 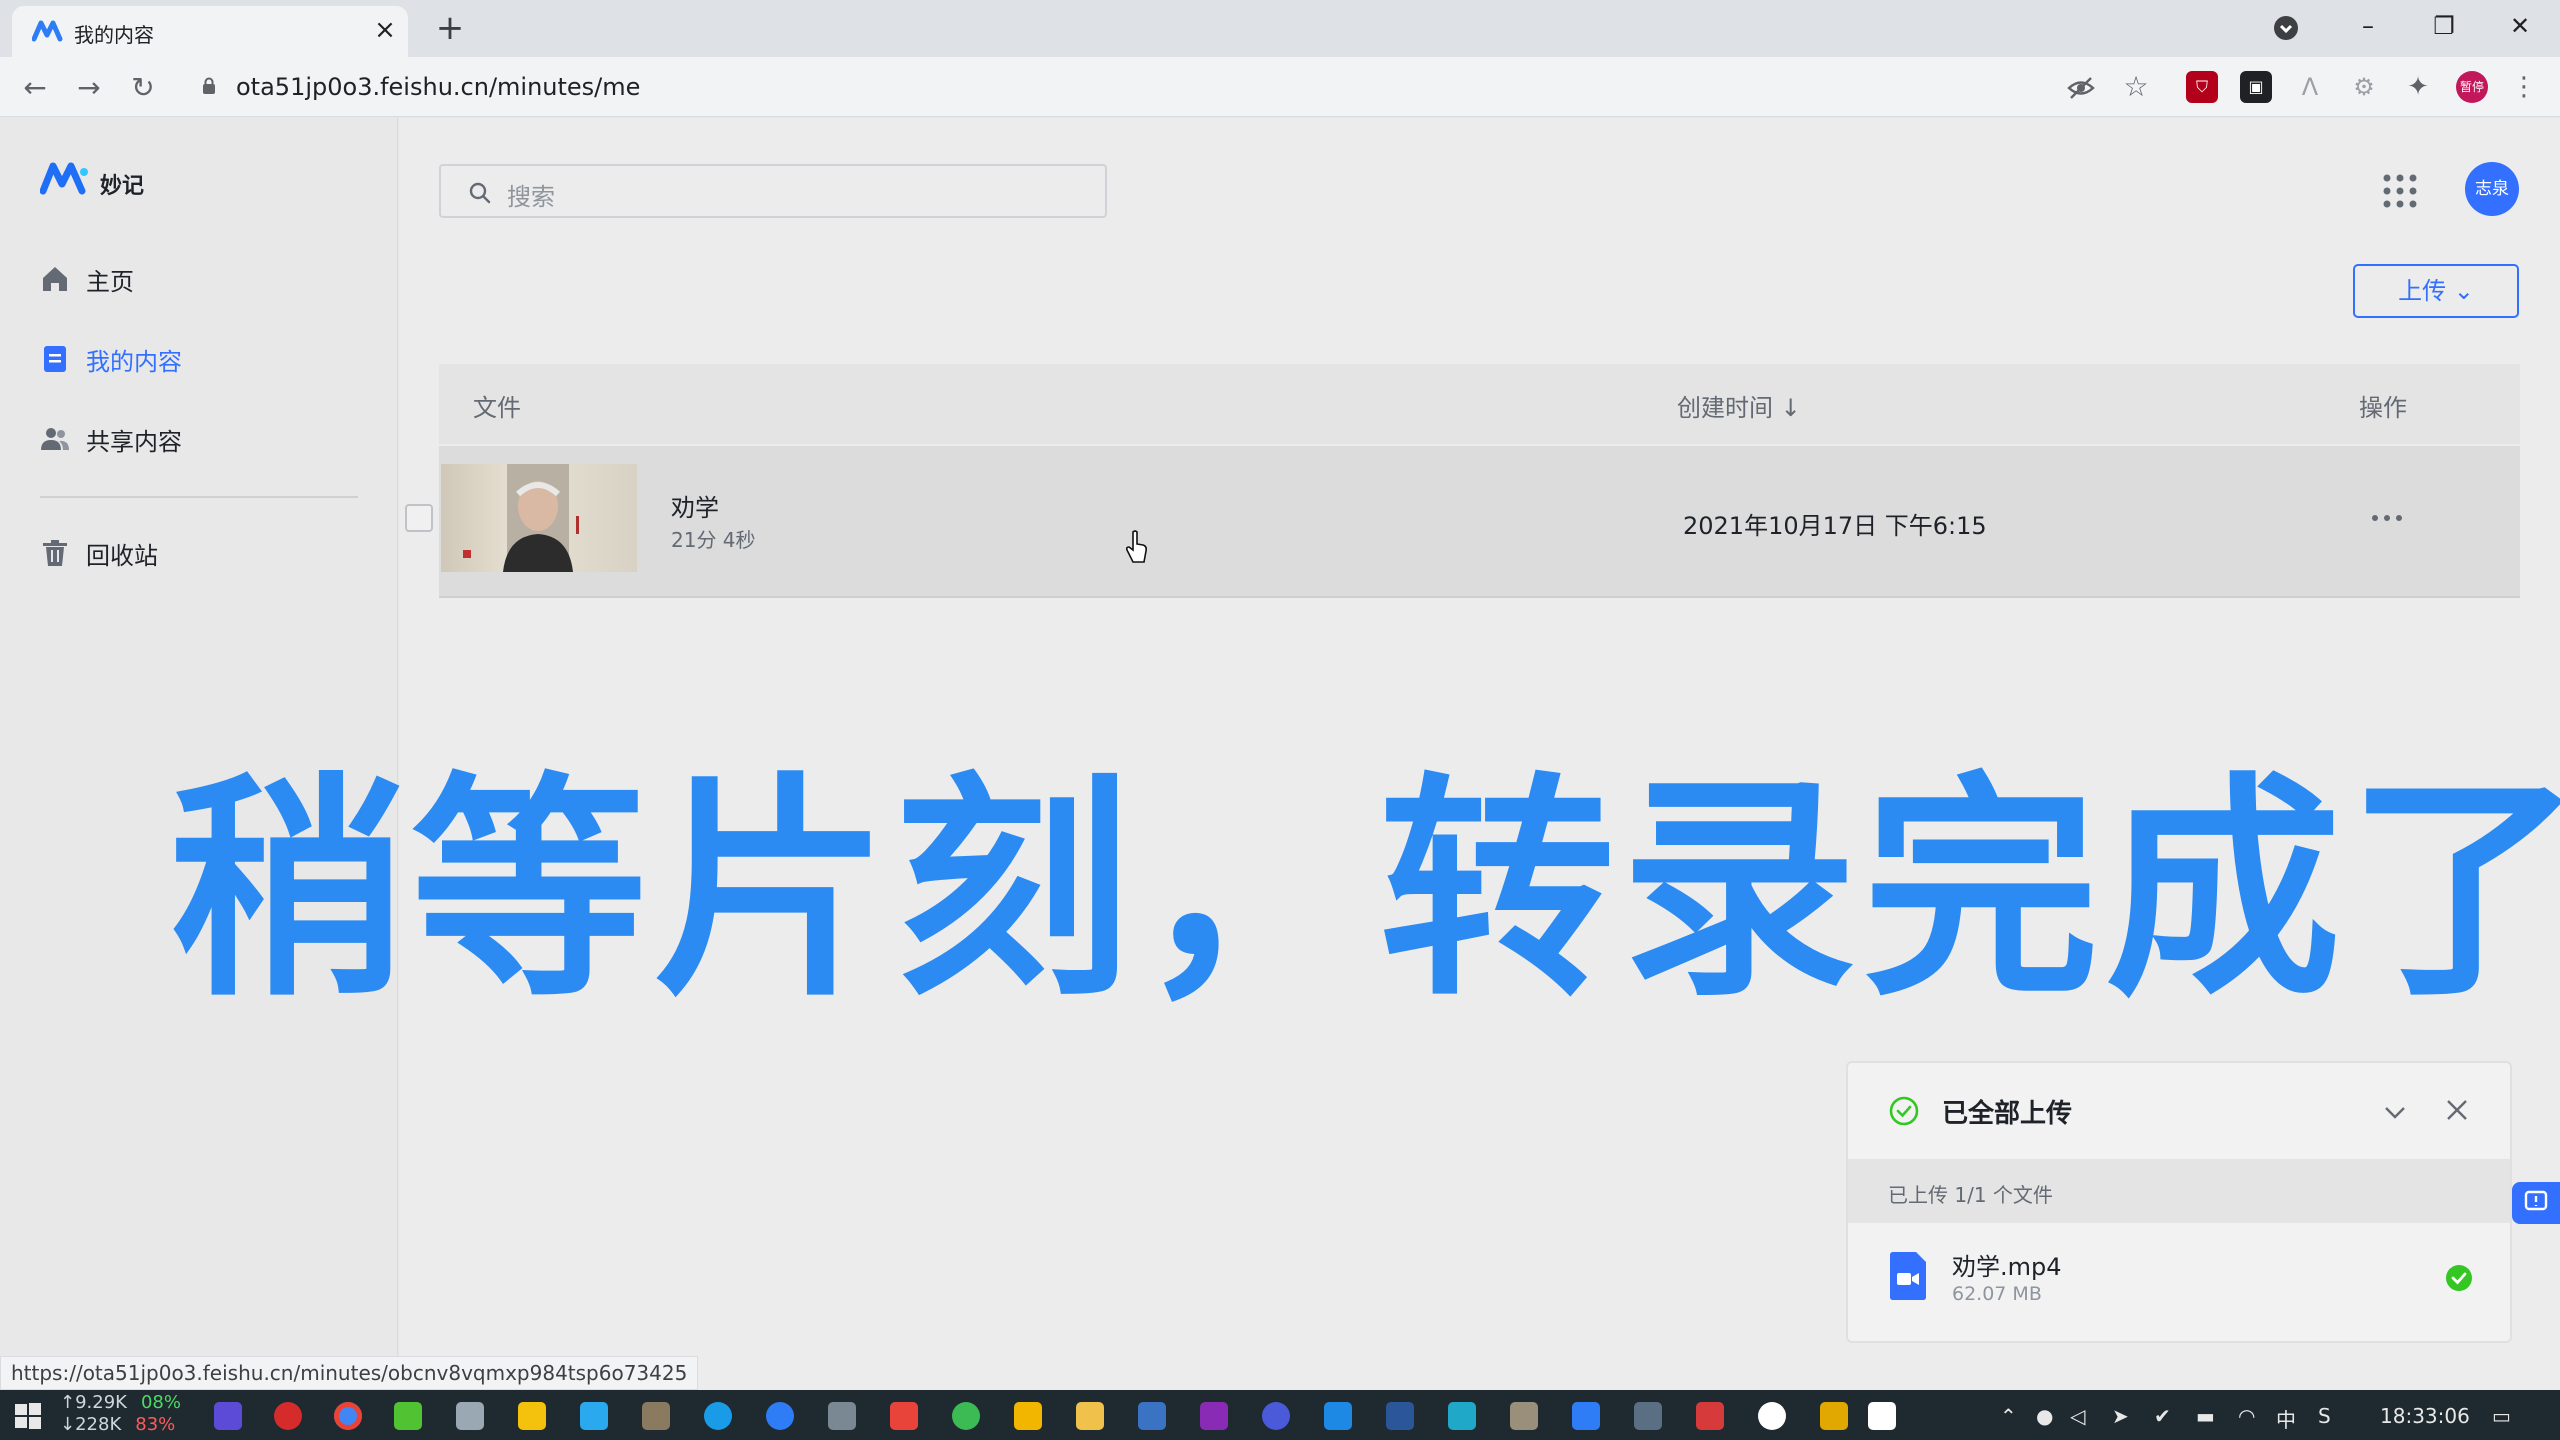 What do you see at coordinates (718, 1416) in the screenshot?
I see `taskbar-edge-icon` at bounding box center [718, 1416].